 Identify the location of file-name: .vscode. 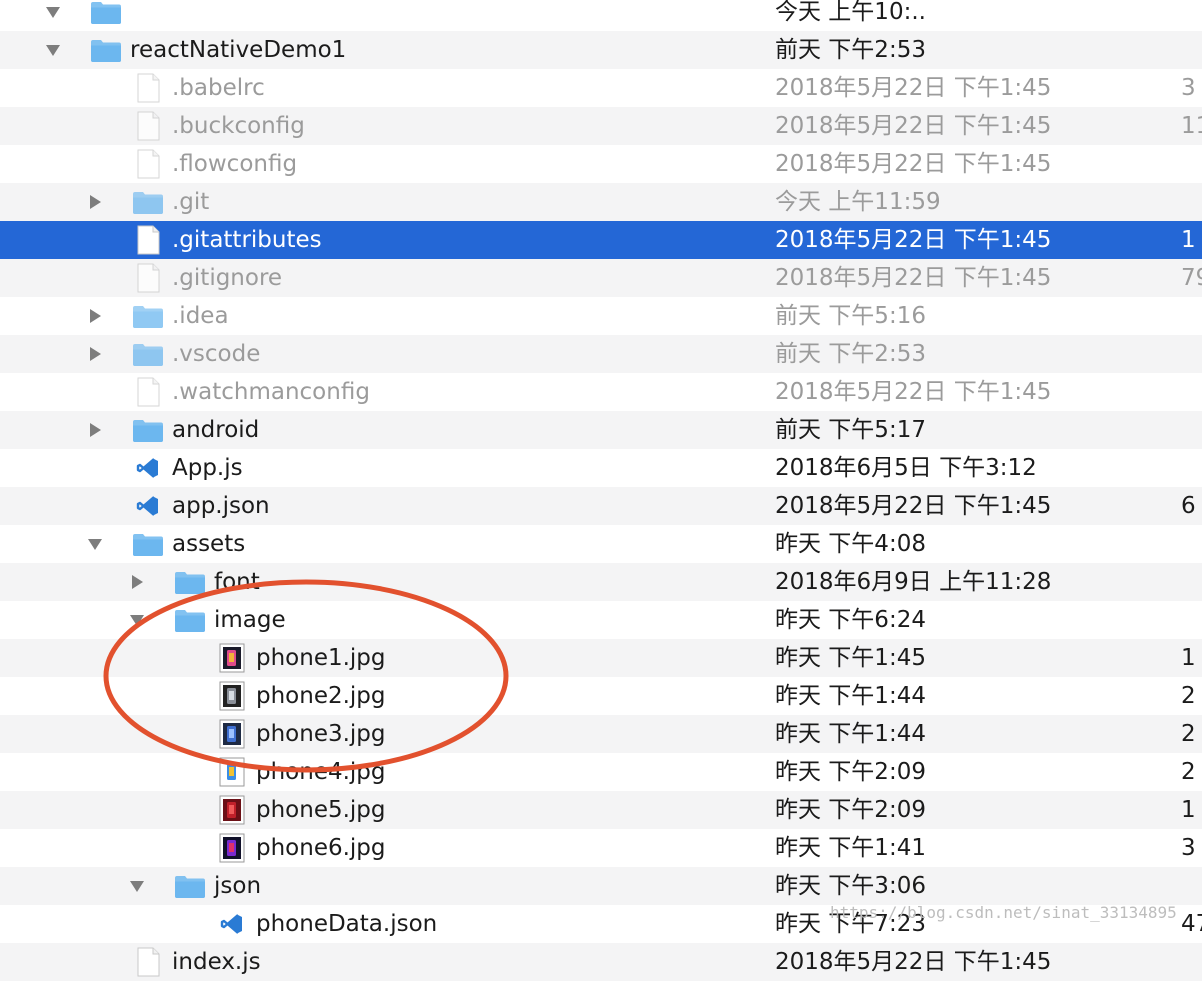
(216, 354).